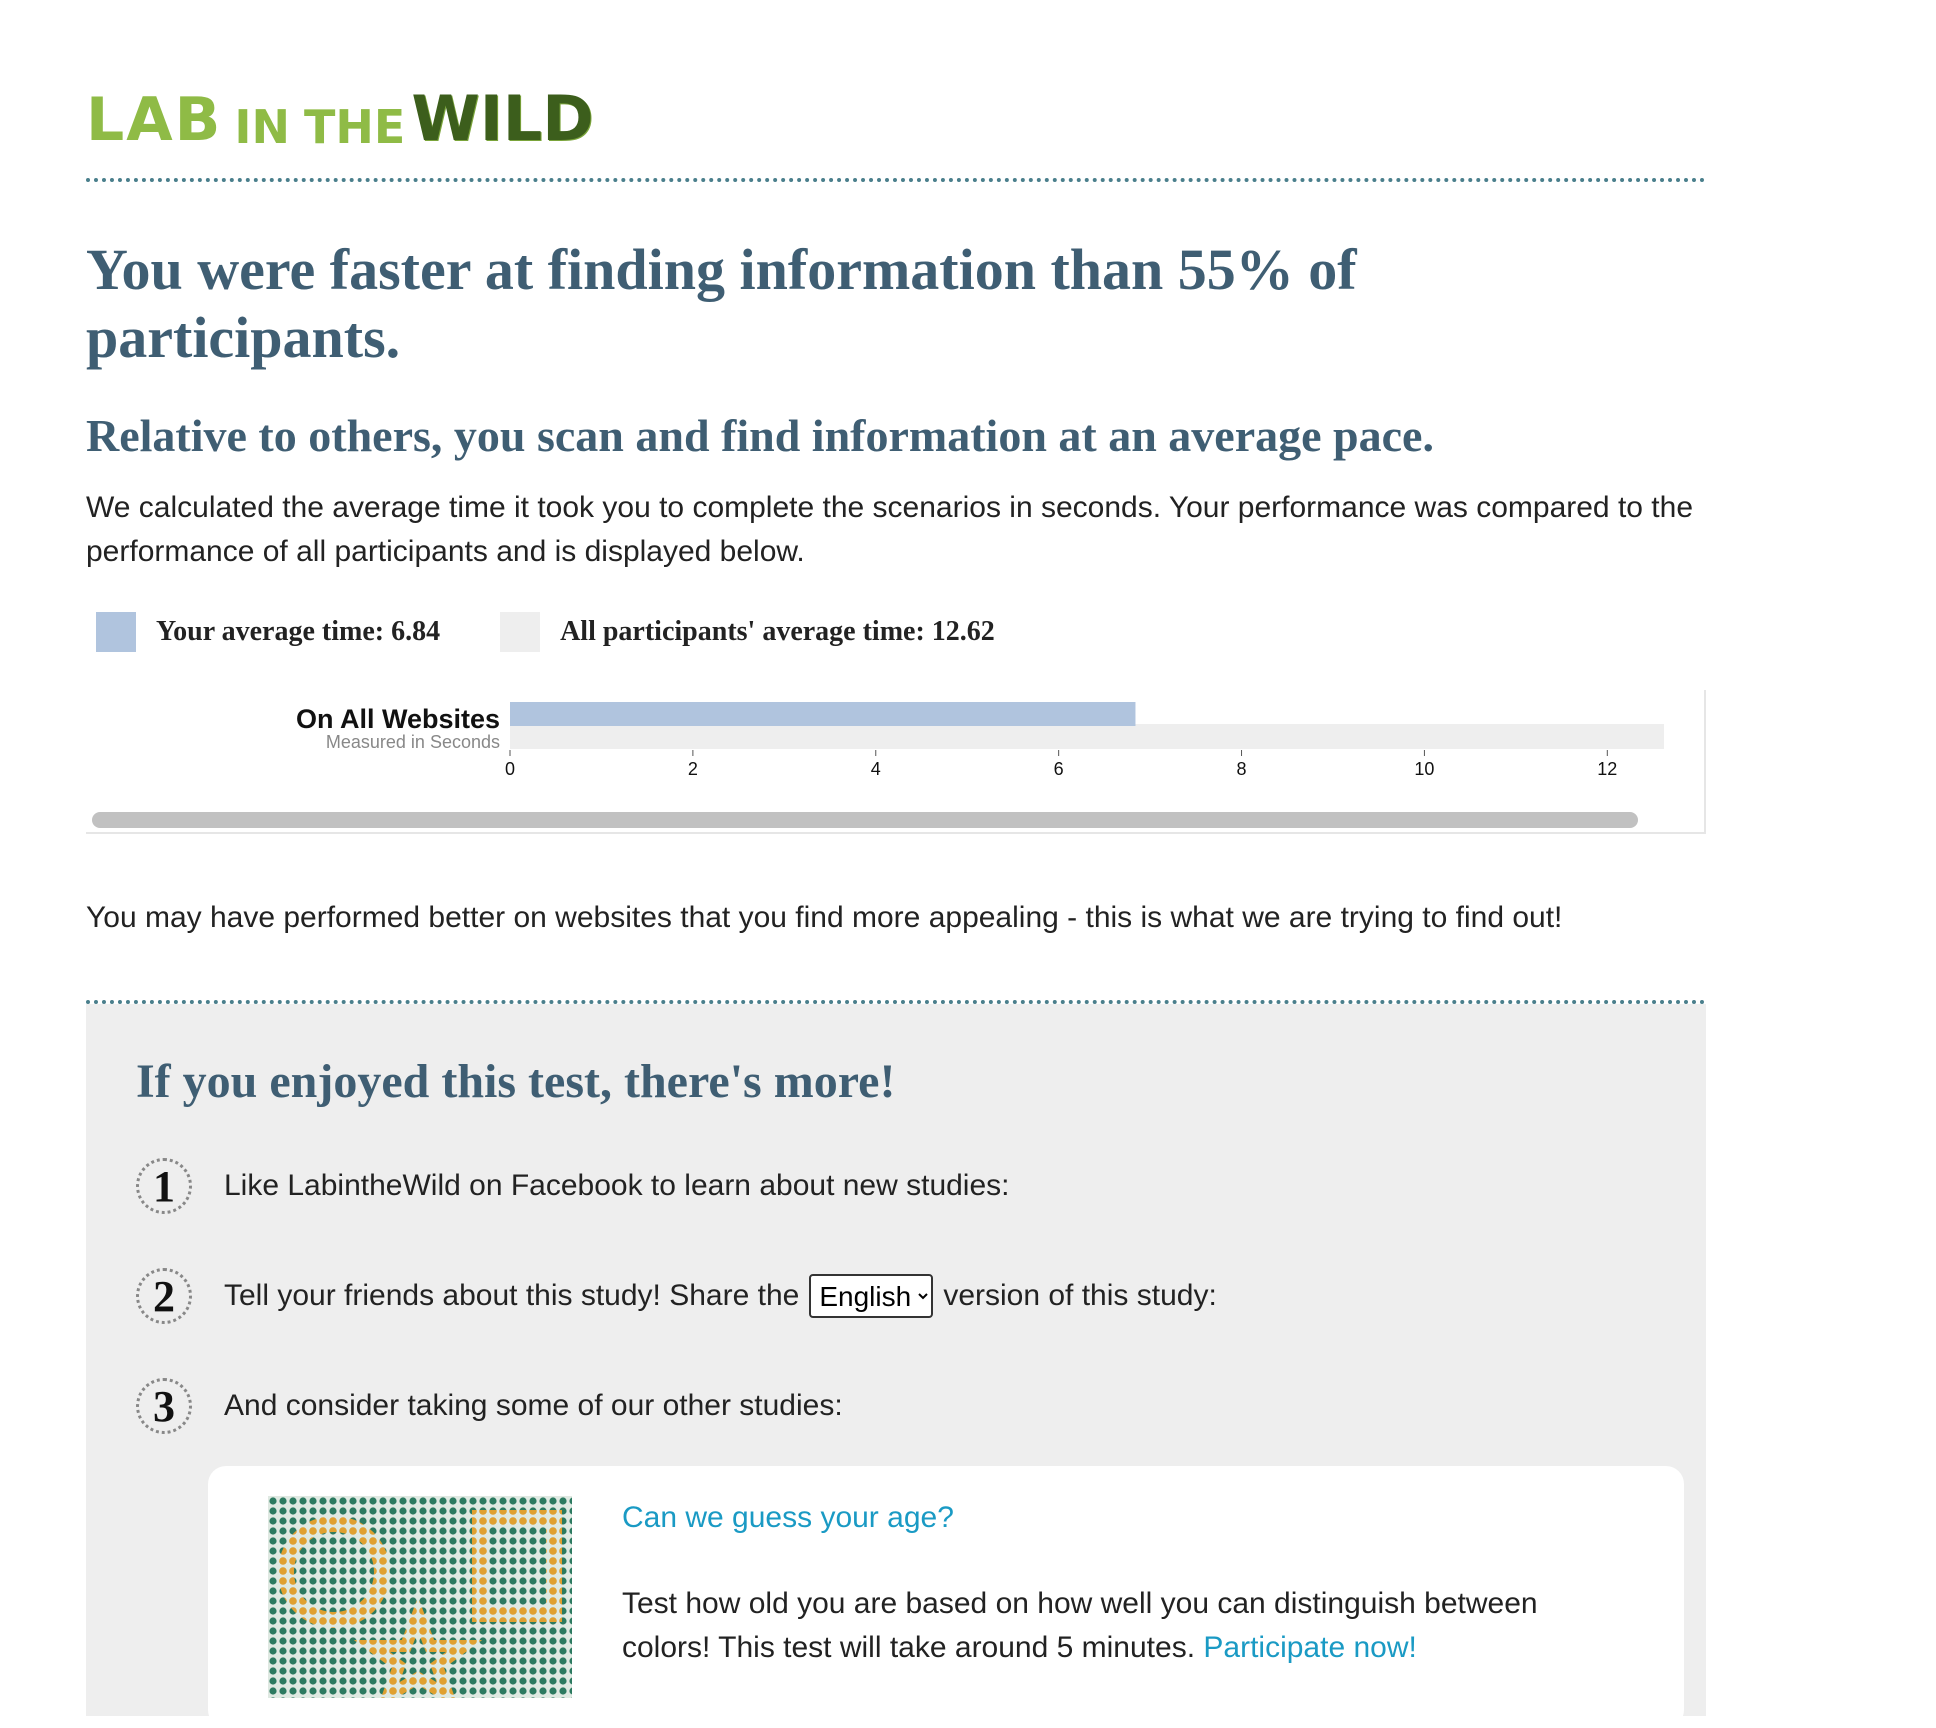  Describe the element at coordinates (154, 120) in the screenshot. I see `logo-lab-text: LAB` at that location.